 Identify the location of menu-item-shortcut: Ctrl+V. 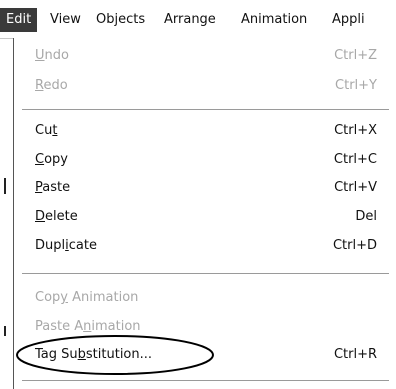
(355, 187).